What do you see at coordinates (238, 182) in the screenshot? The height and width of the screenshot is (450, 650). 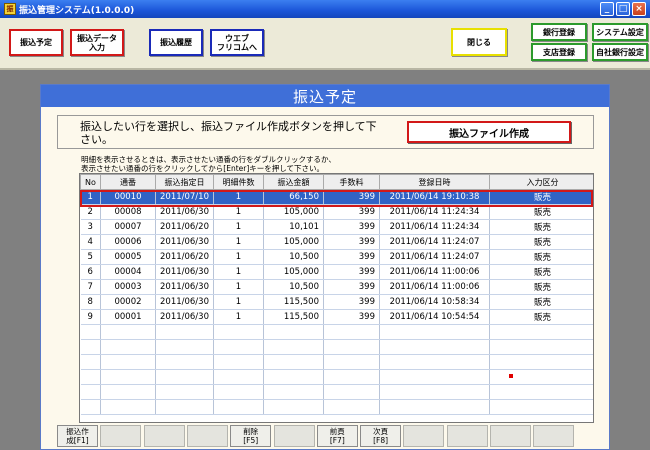 I see `column-header: 明細件数` at bounding box center [238, 182].